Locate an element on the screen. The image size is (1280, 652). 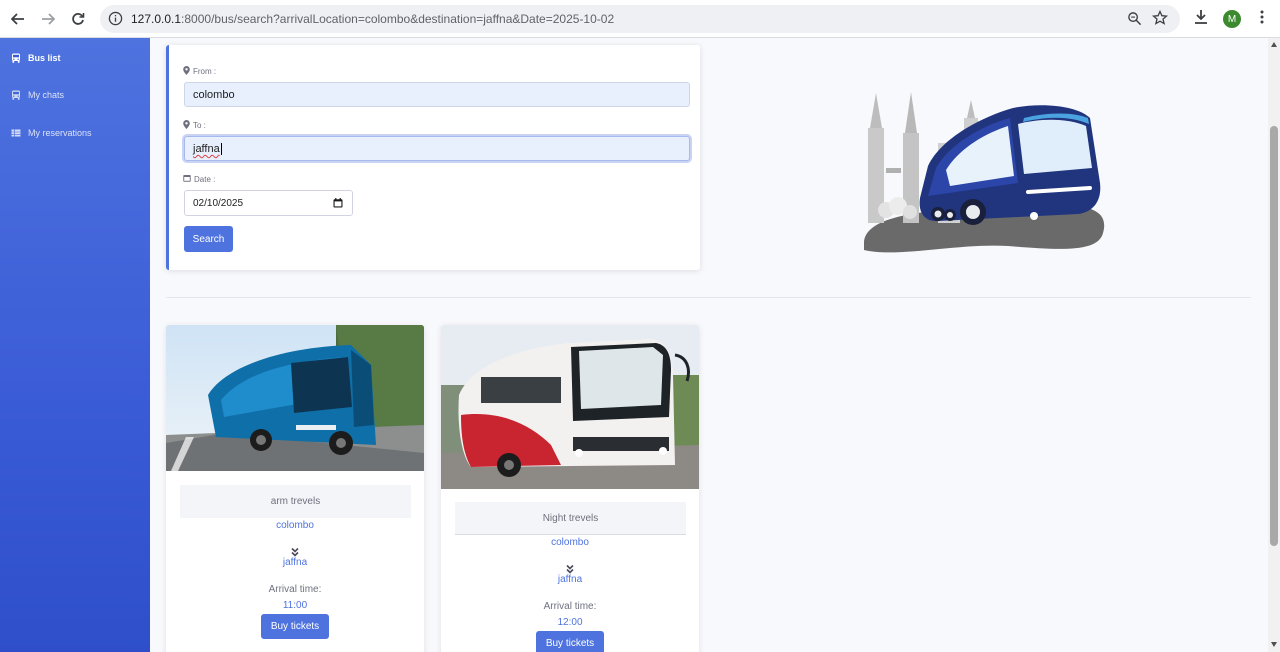
sidebar-item-my-chats: My chats is located at coordinates (37, 95).